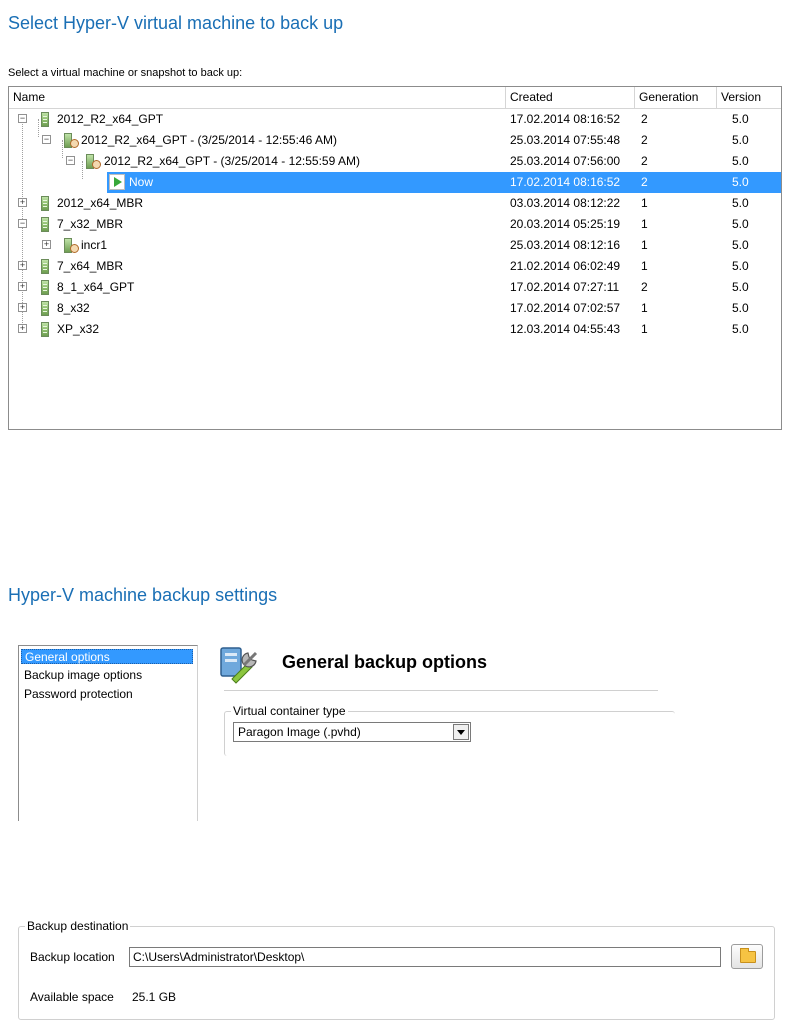 The height and width of the screenshot is (1024, 807). I want to click on browse-folder-button, so click(747, 956).